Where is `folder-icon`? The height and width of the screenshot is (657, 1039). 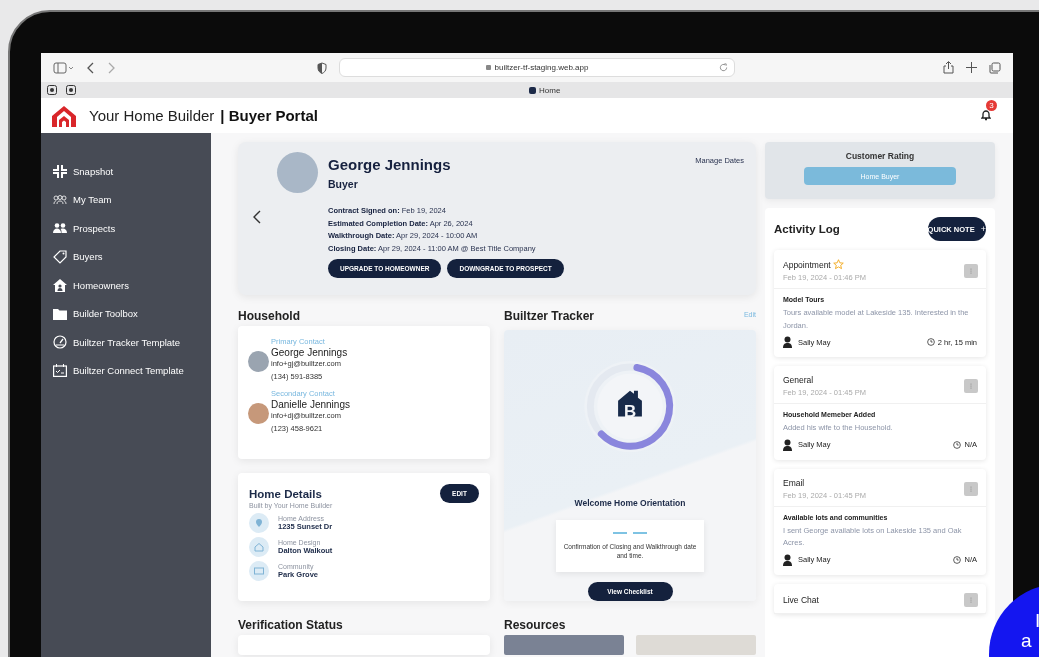 folder-icon is located at coordinates (60, 313).